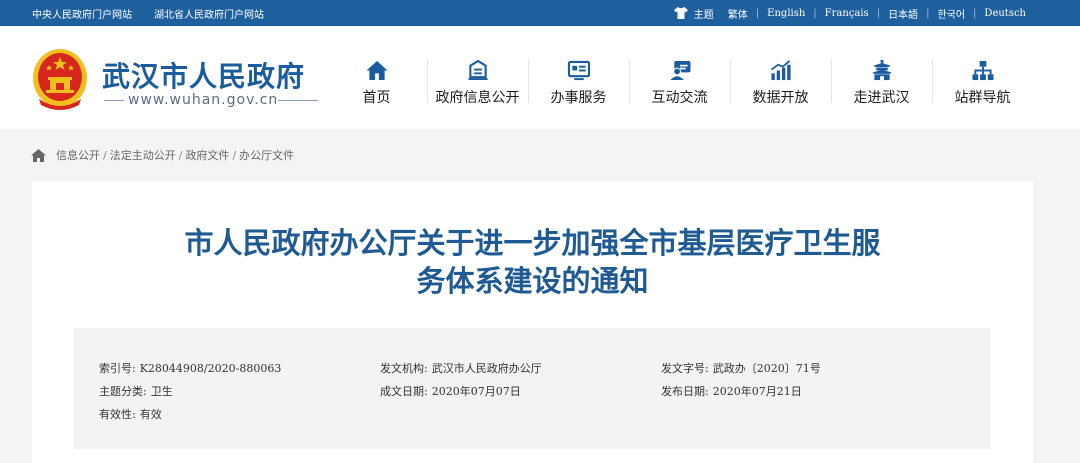  Describe the element at coordinates (143, 155) in the screenshot. I see `breadcrumb-item: 法定主动公开` at that location.